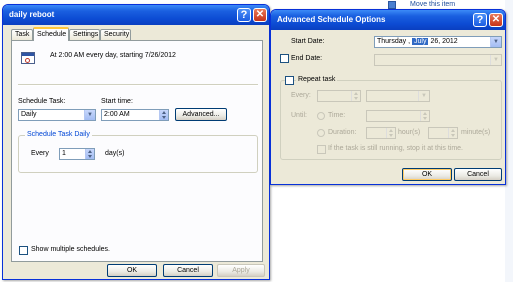 The height and width of the screenshot is (282, 513). I want to click on duration-hours-stepper, so click(381, 133).